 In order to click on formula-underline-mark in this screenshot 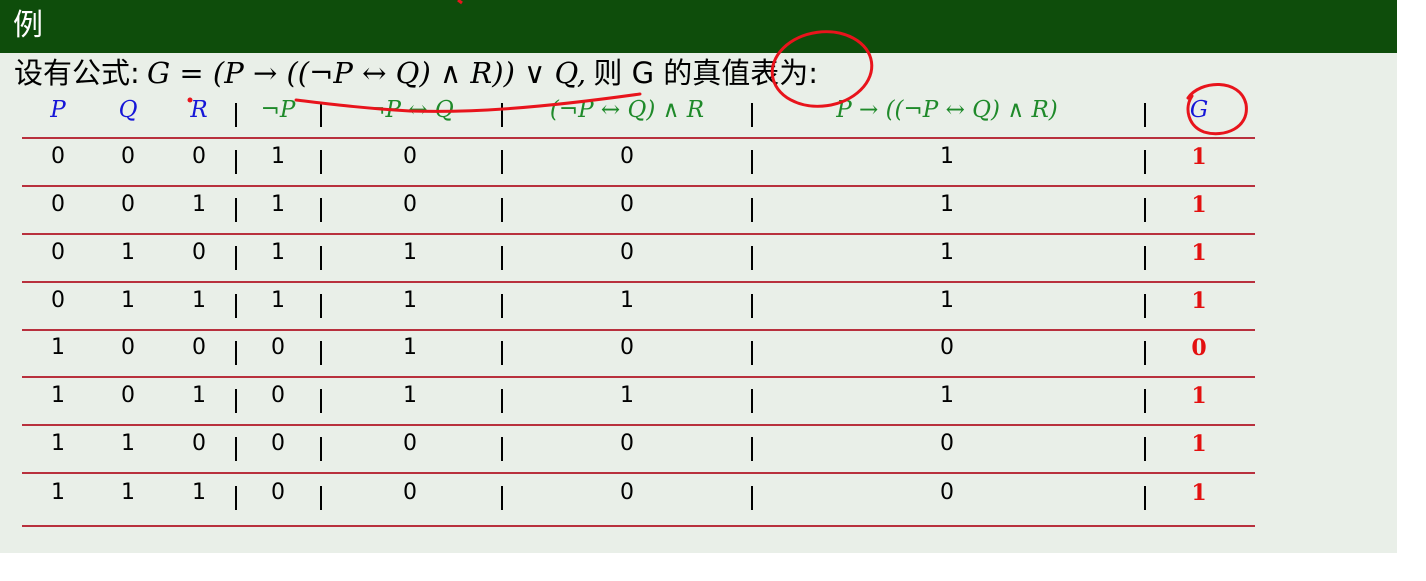, I will do `click(468, 102)`.